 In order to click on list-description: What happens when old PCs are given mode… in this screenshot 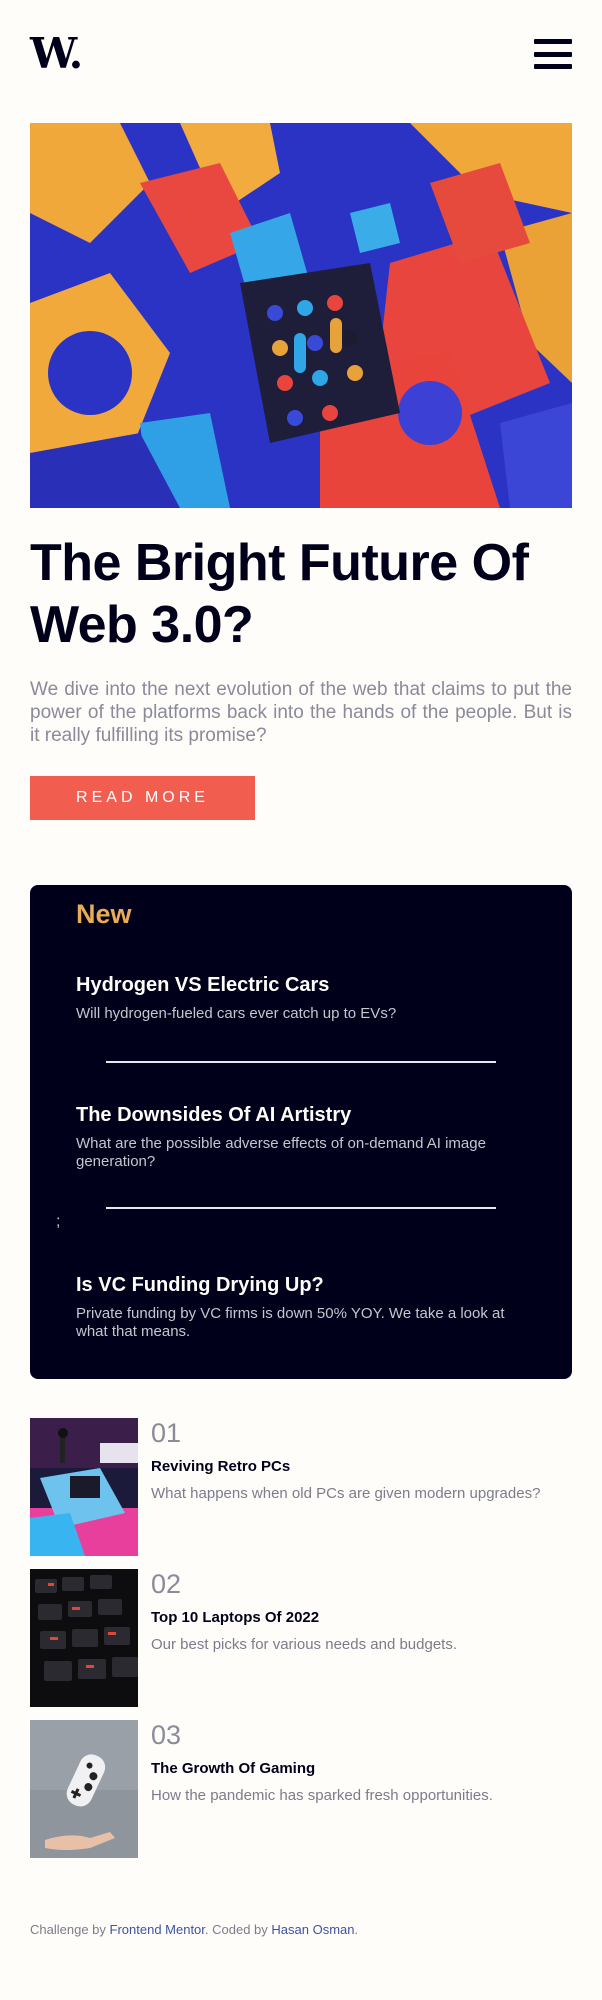, I will do `click(346, 1493)`.